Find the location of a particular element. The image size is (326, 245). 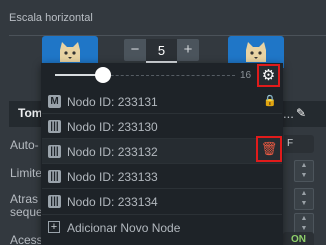

node-list-item: ||| Nodo ID: 233130 is located at coordinates (162, 126).